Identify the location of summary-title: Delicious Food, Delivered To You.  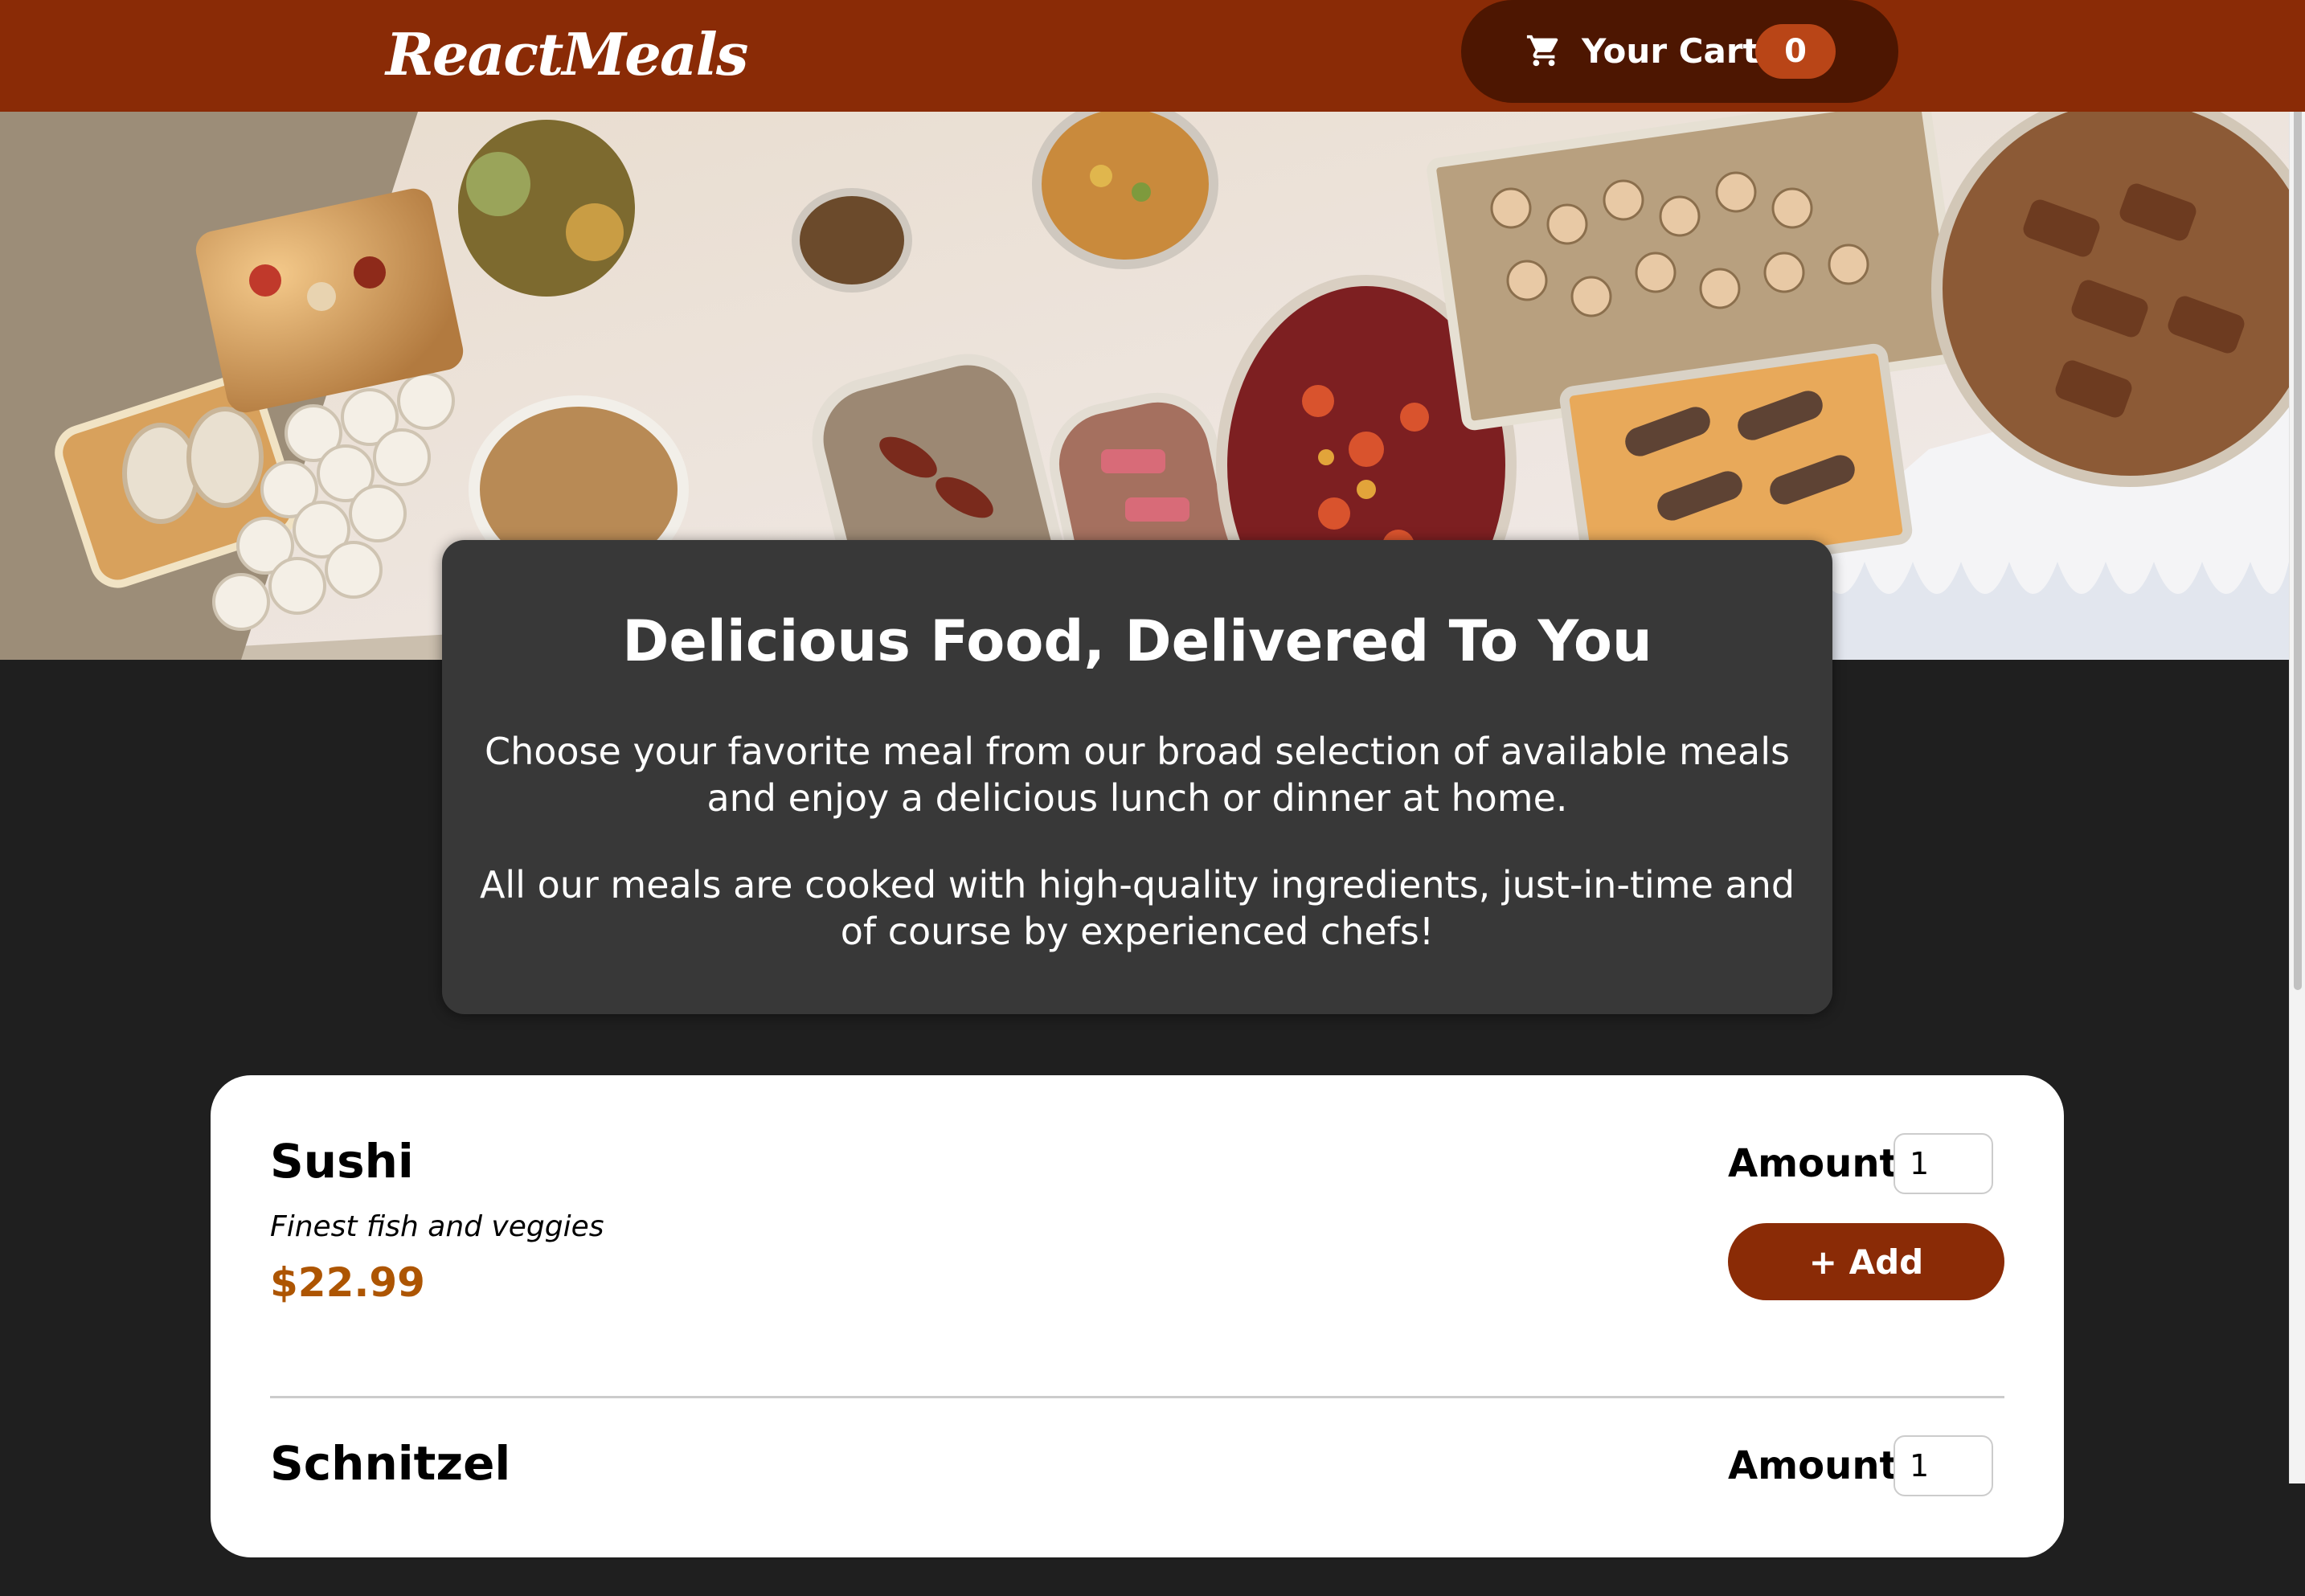
(1137, 641).